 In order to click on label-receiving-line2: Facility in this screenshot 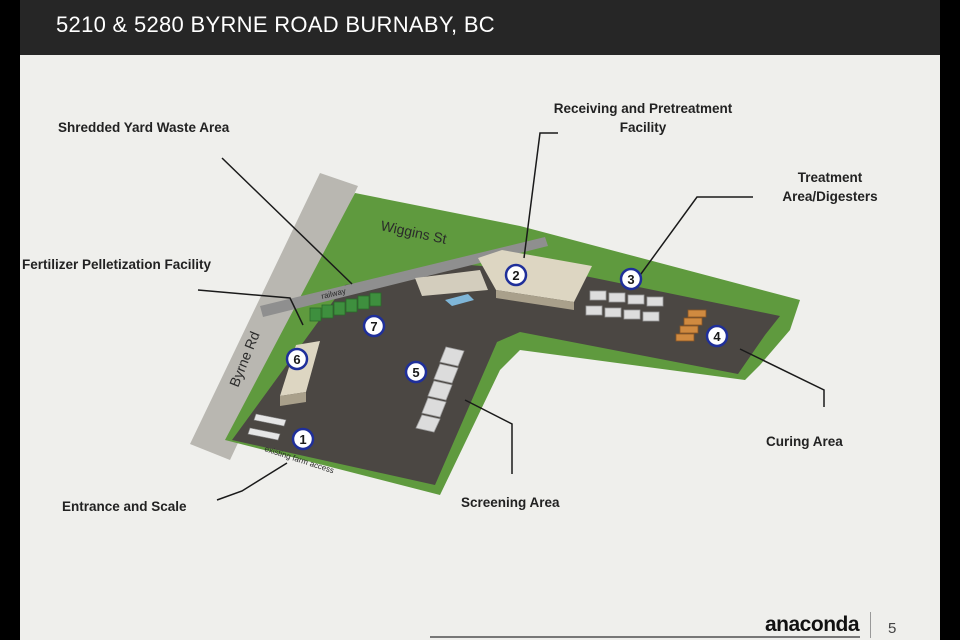, I will do `click(643, 127)`.